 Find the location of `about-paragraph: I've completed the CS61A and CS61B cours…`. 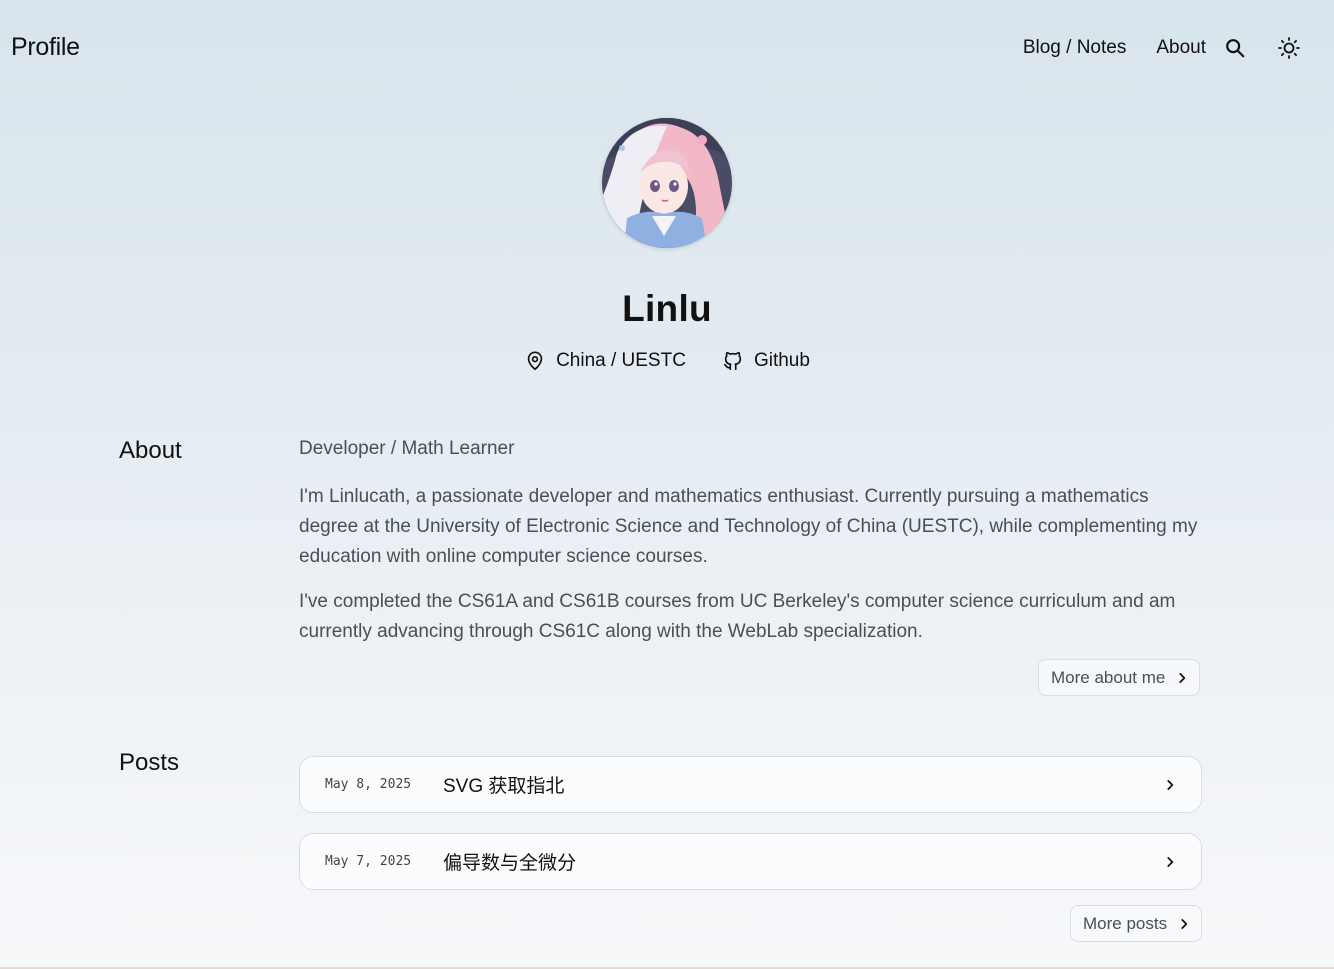

about-paragraph: I've completed the CS61A and CS61B cours… is located at coordinates (737, 616).